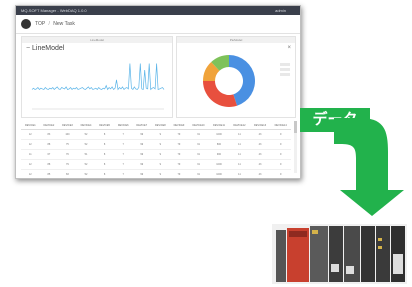 This screenshot has width=412, height=287. Describe the element at coordinates (160, 125) in the screenshot. I see `column-header: DEVICE8` at that location.